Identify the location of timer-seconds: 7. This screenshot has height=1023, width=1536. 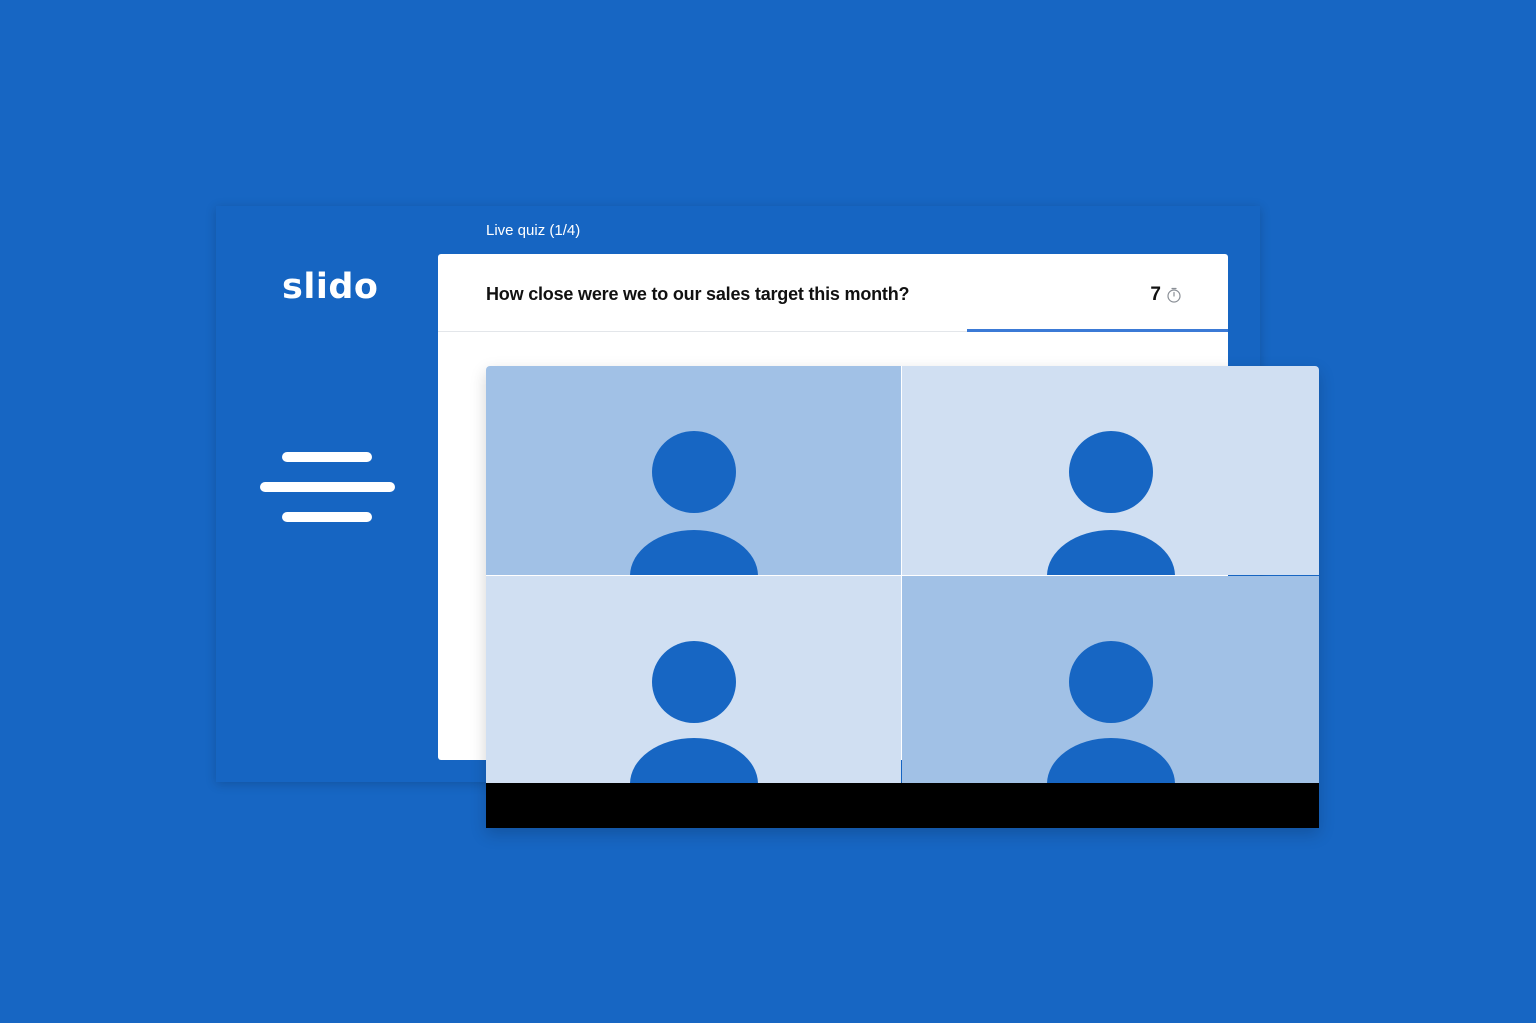
(1155, 294).